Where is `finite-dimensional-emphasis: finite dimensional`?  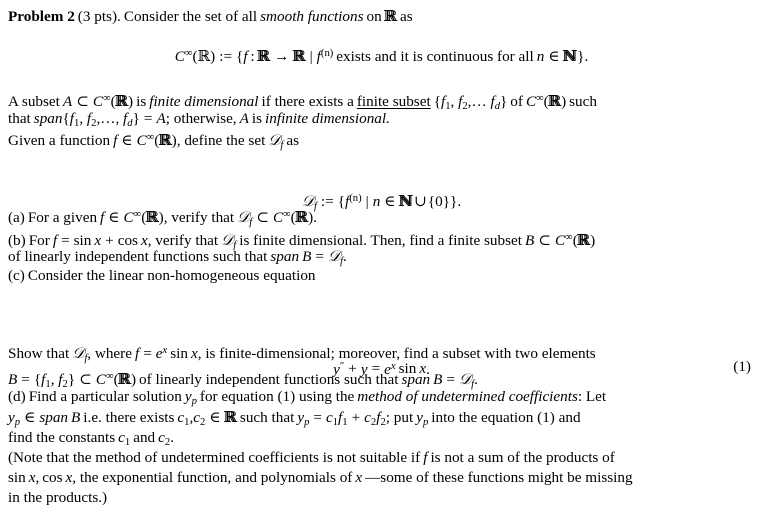
finite-dimensional-emphasis: finite dimensional is located at coordinates (204, 101).